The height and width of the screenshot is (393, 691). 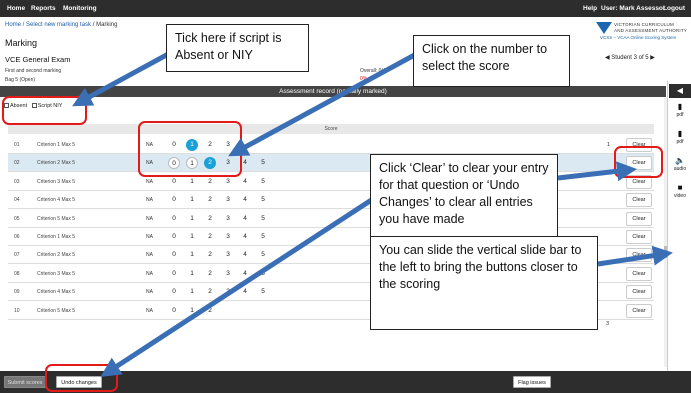 What do you see at coordinates (679, 110) in the screenshot?
I see `pdf-link-1: ▮ pdf` at bounding box center [679, 110].